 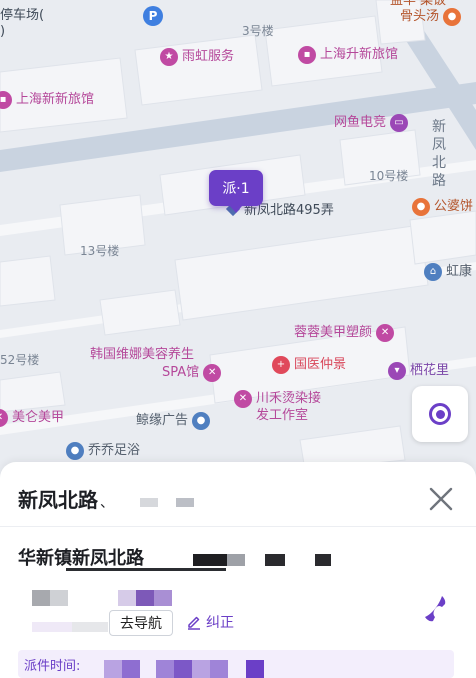 I want to click on address-underline, so click(x=146, y=569).